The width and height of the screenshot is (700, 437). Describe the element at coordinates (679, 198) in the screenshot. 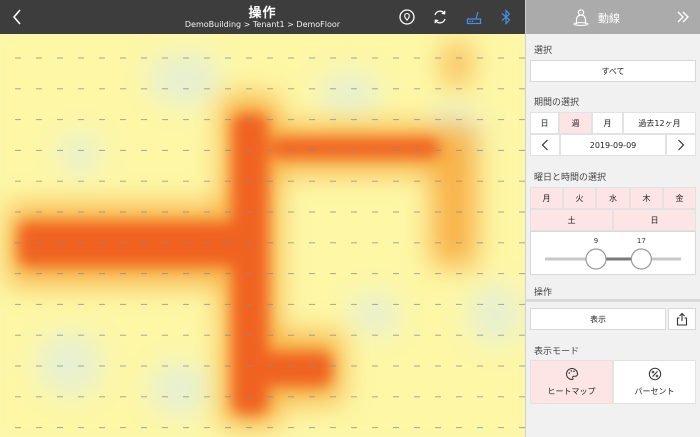

I see `weekday-fri: 金` at that location.